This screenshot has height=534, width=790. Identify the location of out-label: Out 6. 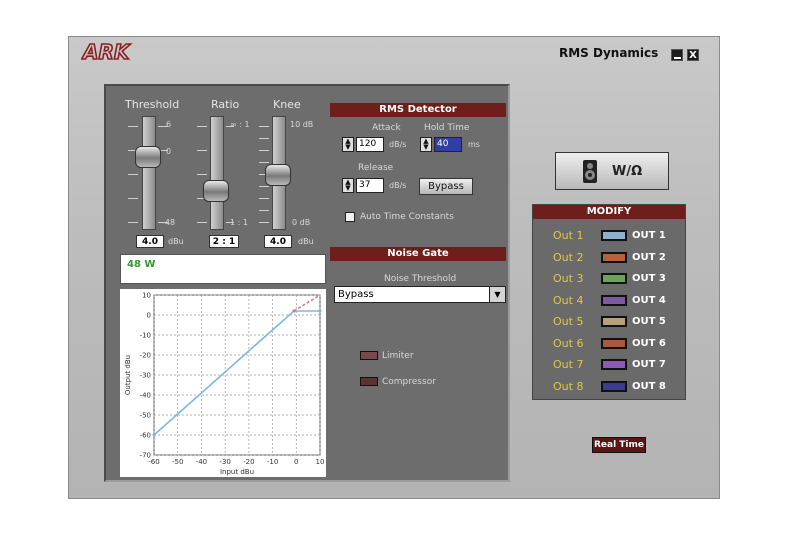
(568, 343).